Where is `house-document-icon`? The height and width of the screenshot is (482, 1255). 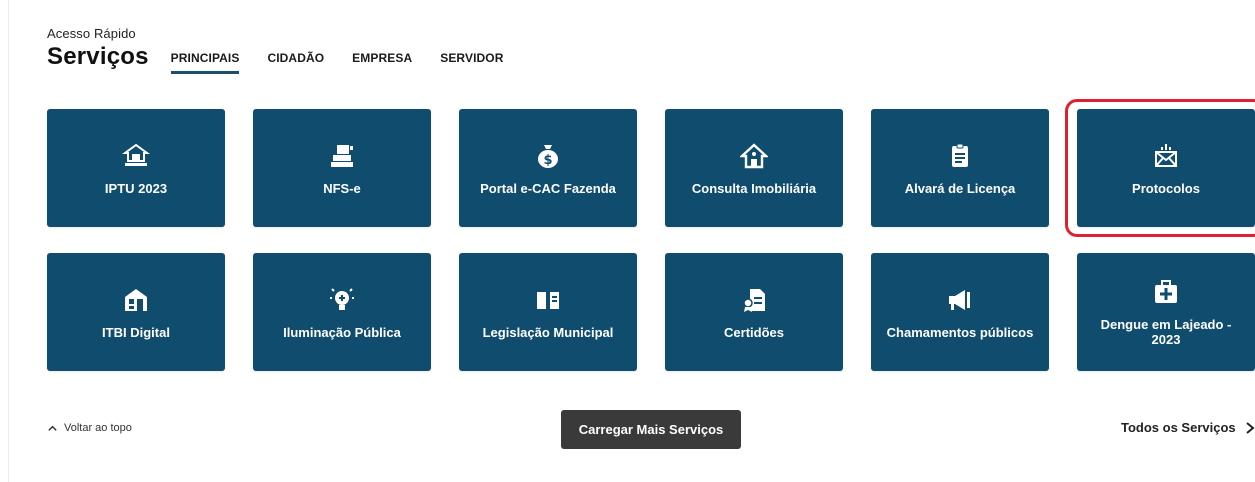
house-document-icon is located at coordinates (136, 156).